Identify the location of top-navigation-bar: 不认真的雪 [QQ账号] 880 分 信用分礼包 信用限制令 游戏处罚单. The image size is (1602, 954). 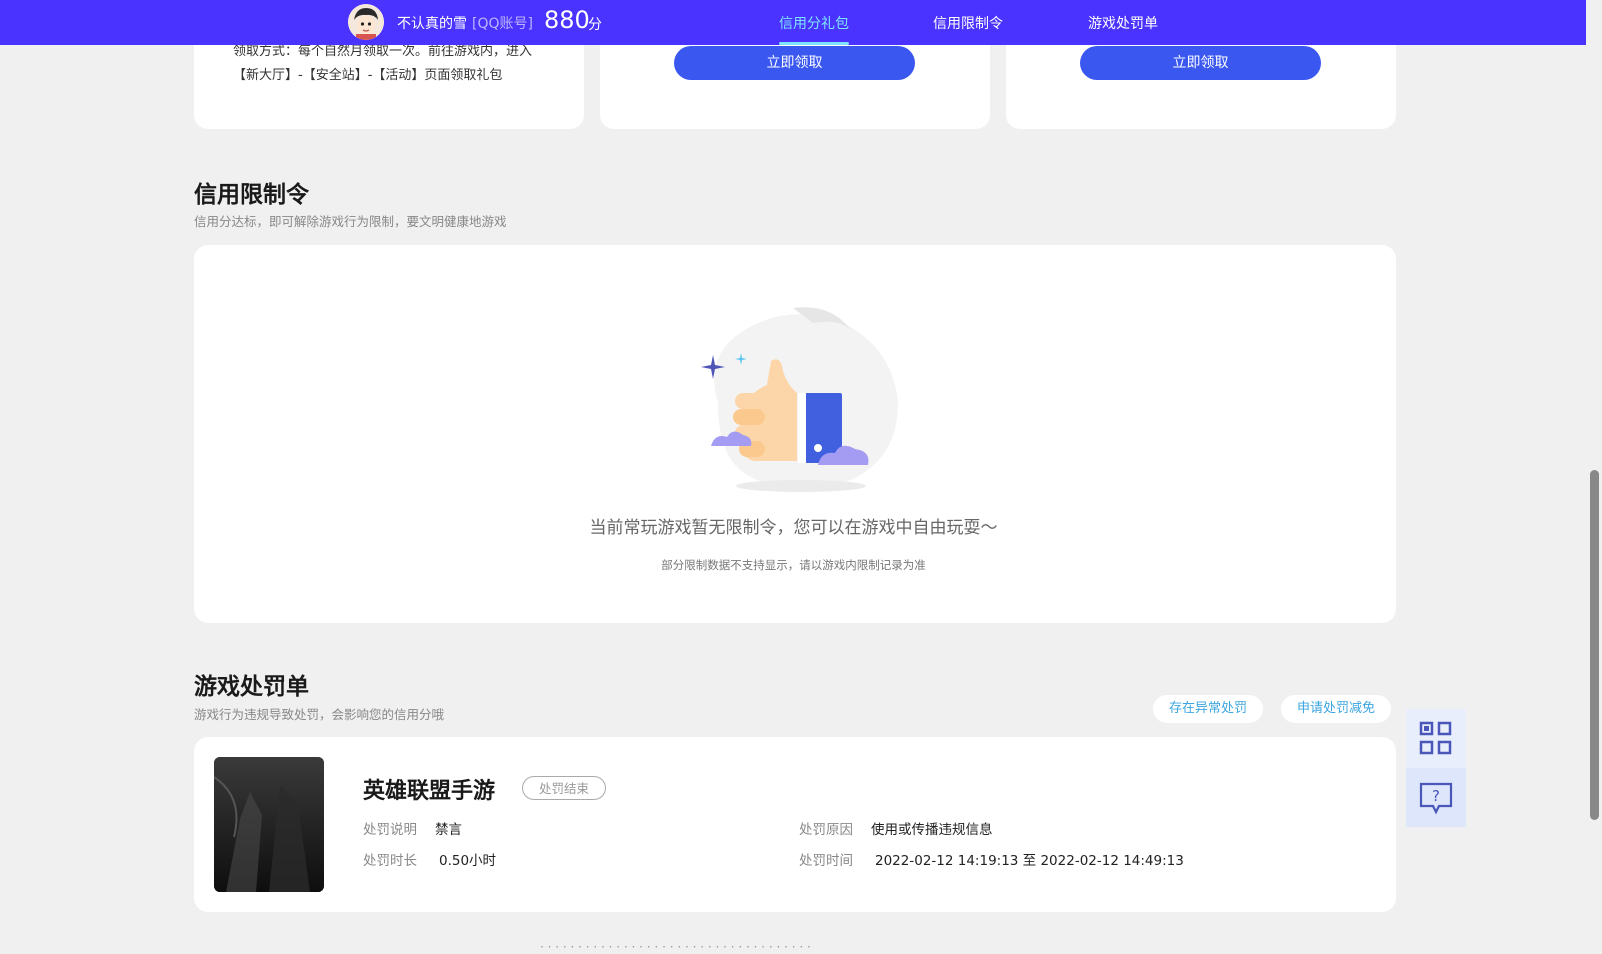
(793, 22).